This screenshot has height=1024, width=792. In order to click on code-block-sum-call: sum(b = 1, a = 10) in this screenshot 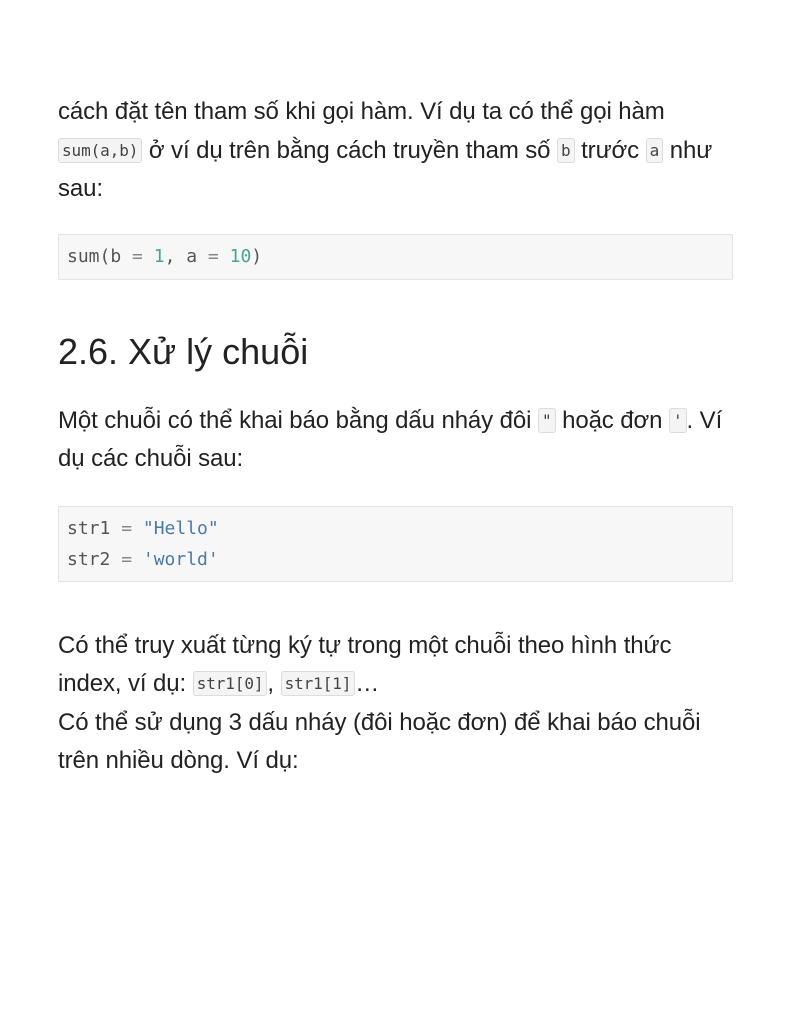, I will do `click(395, 256)`.